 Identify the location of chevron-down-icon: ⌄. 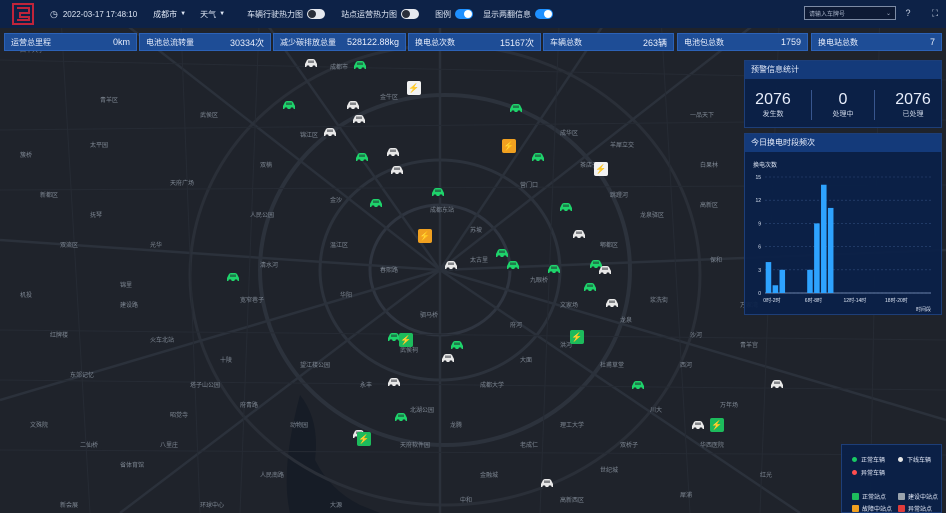
(888, 13).